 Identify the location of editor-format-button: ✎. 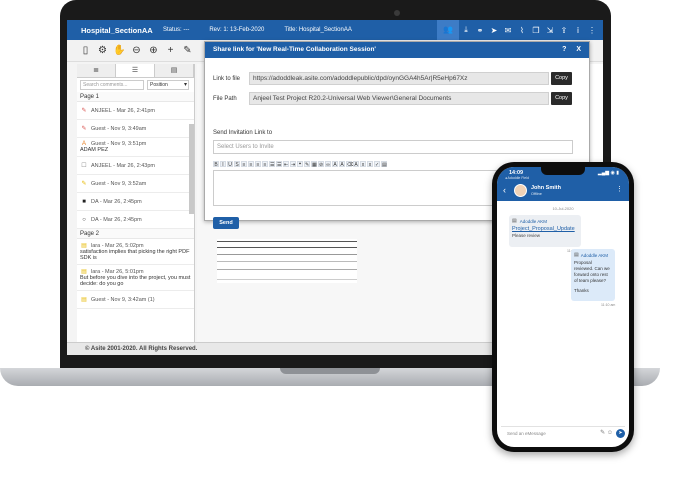
(307, 164).